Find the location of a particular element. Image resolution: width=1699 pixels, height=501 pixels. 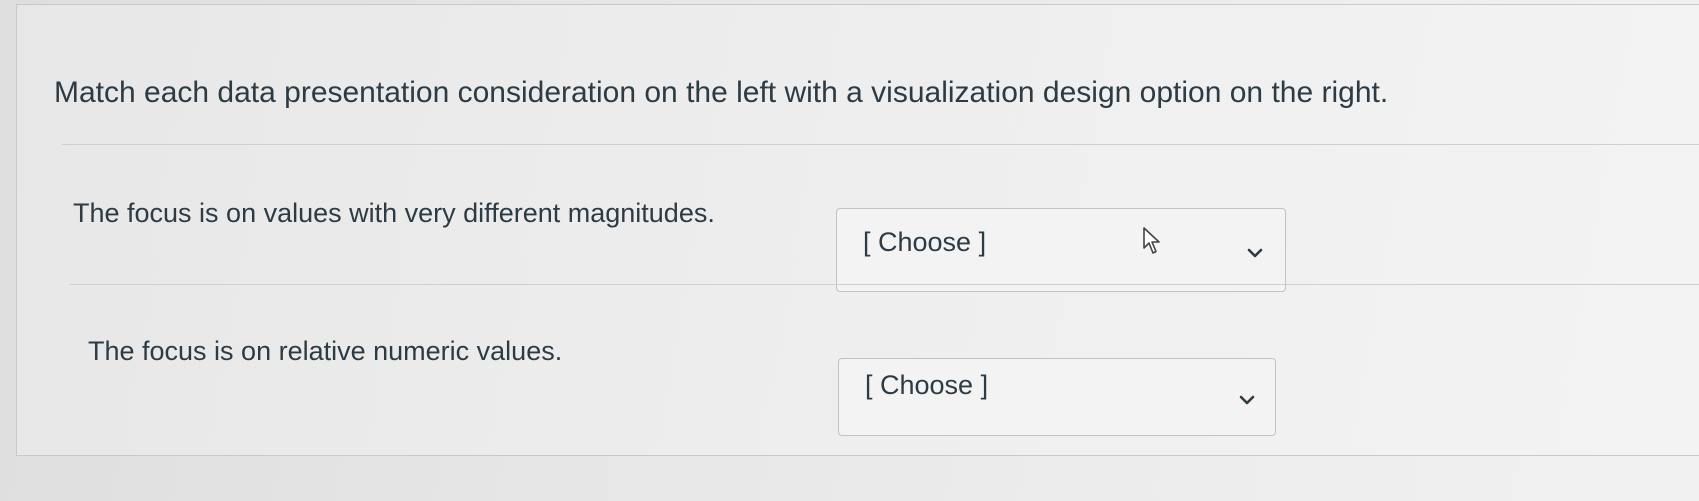

mouse-cursor-icon is located at coordinates (1151, 240).